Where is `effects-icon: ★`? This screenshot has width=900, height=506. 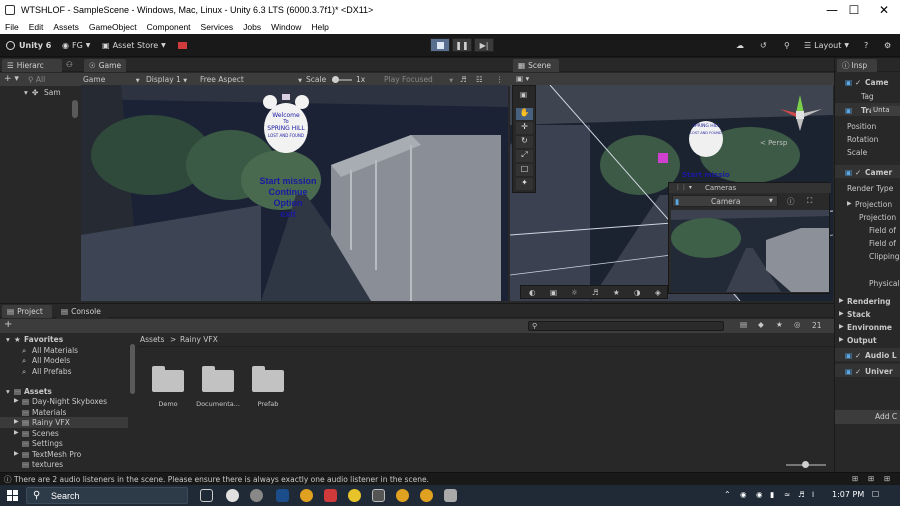
effects-icon: ★ is located at coordinates (616, 292).